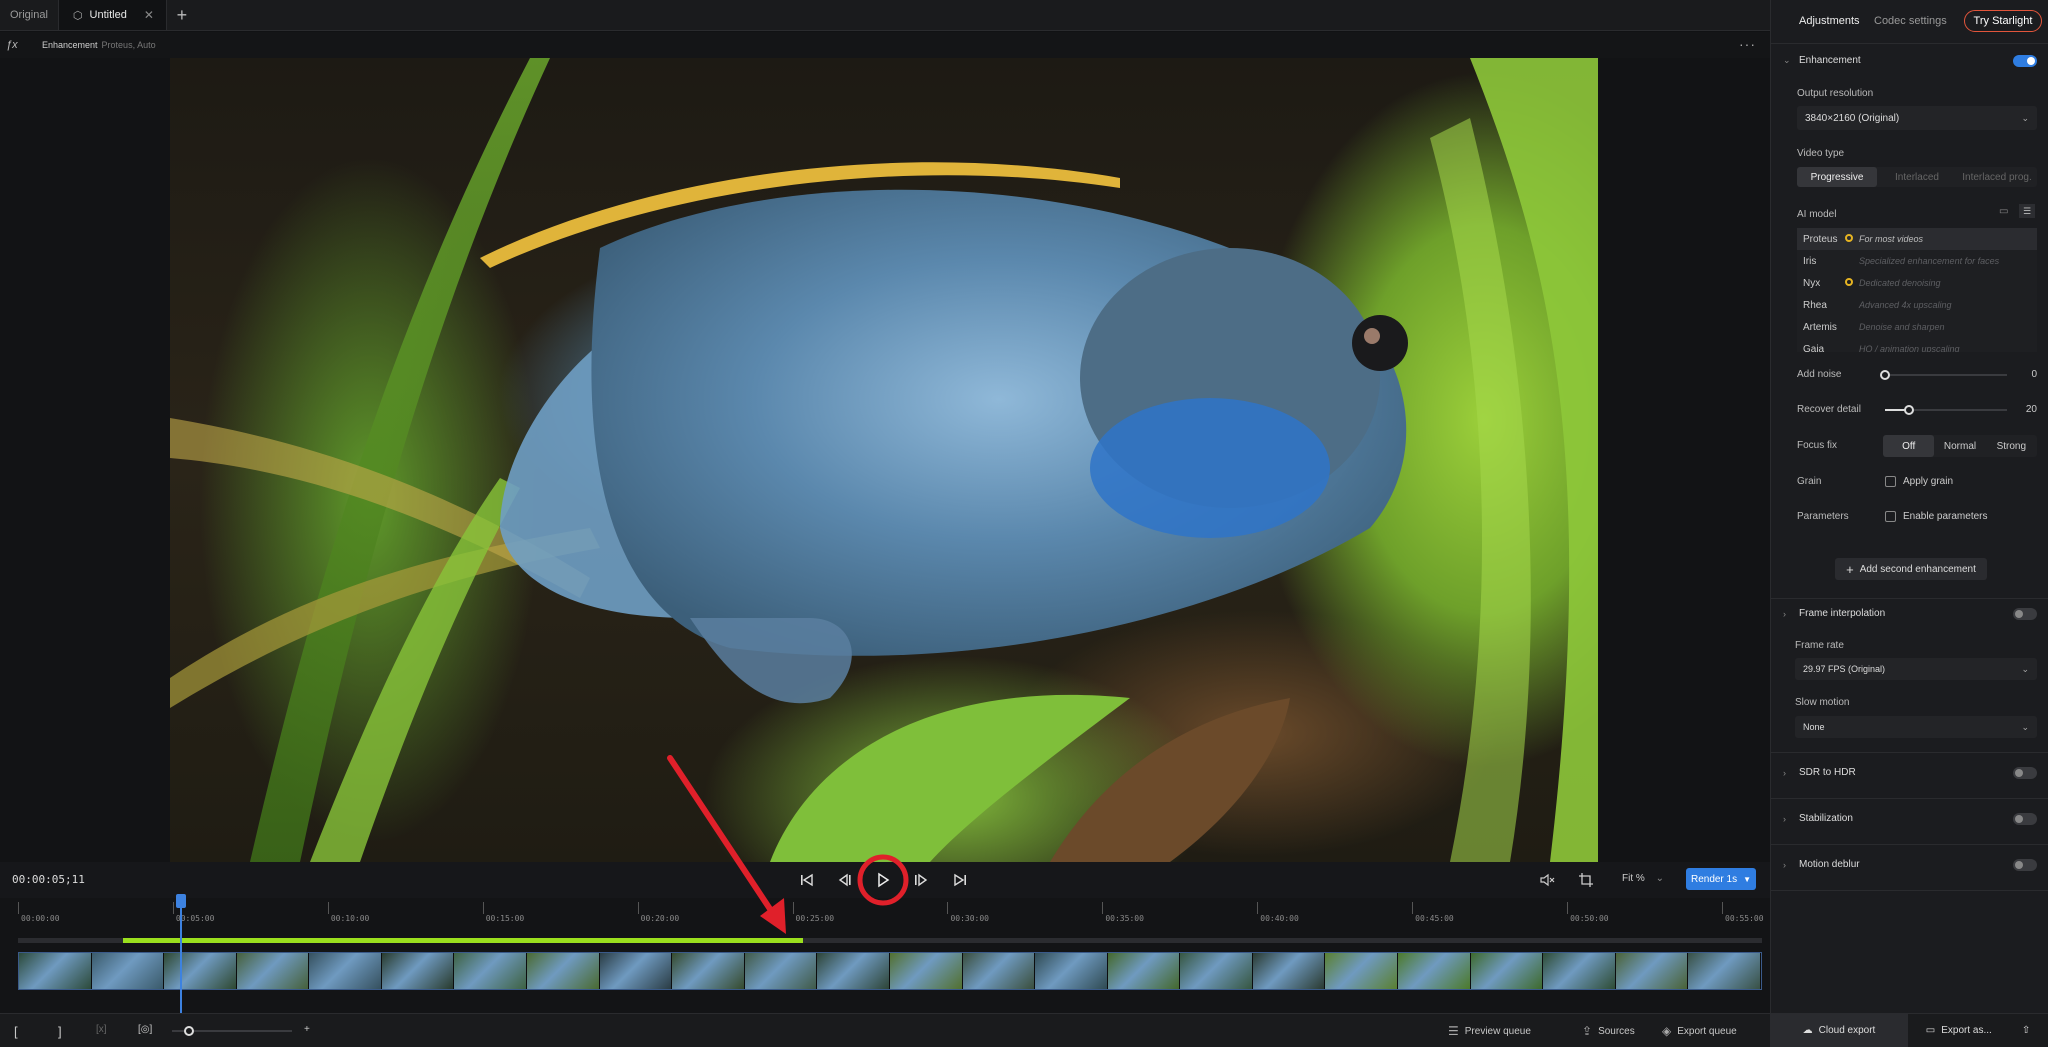  Describe the element at coordinates (149, 15) in the screenshot. I see `close-icon: ✕` at that location.